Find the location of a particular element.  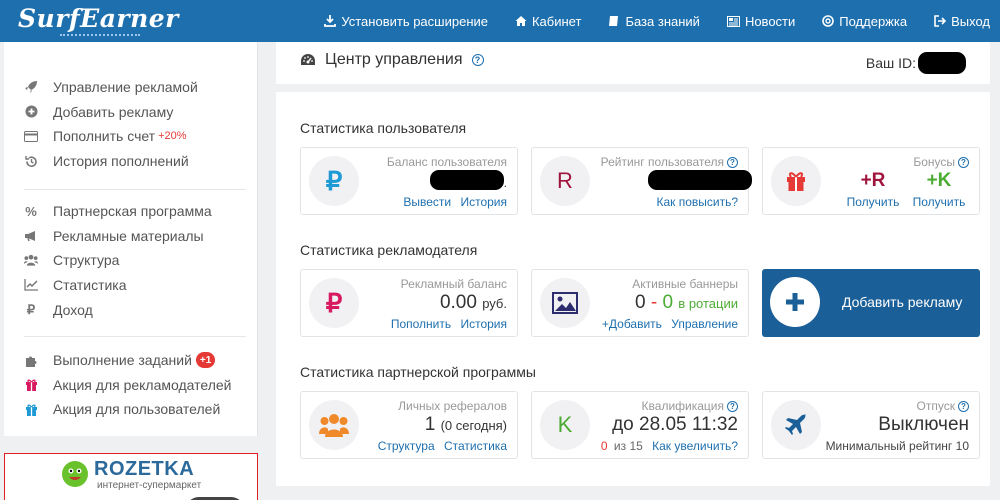

sidebar-item-add-ad: Добавить рекламу is located at coordinates (111, 112).